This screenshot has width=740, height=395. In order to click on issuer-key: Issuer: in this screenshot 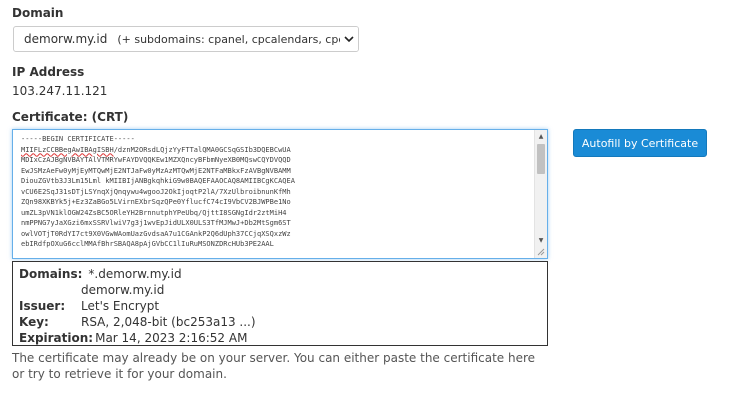, I will do `click(42, 306)`.